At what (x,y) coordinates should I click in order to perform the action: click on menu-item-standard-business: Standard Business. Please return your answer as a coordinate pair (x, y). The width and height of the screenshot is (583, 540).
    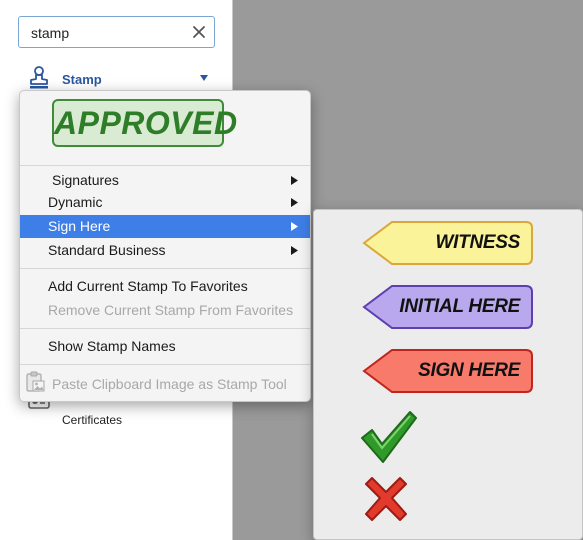
    Looking at the image, I should click on (165, 250).